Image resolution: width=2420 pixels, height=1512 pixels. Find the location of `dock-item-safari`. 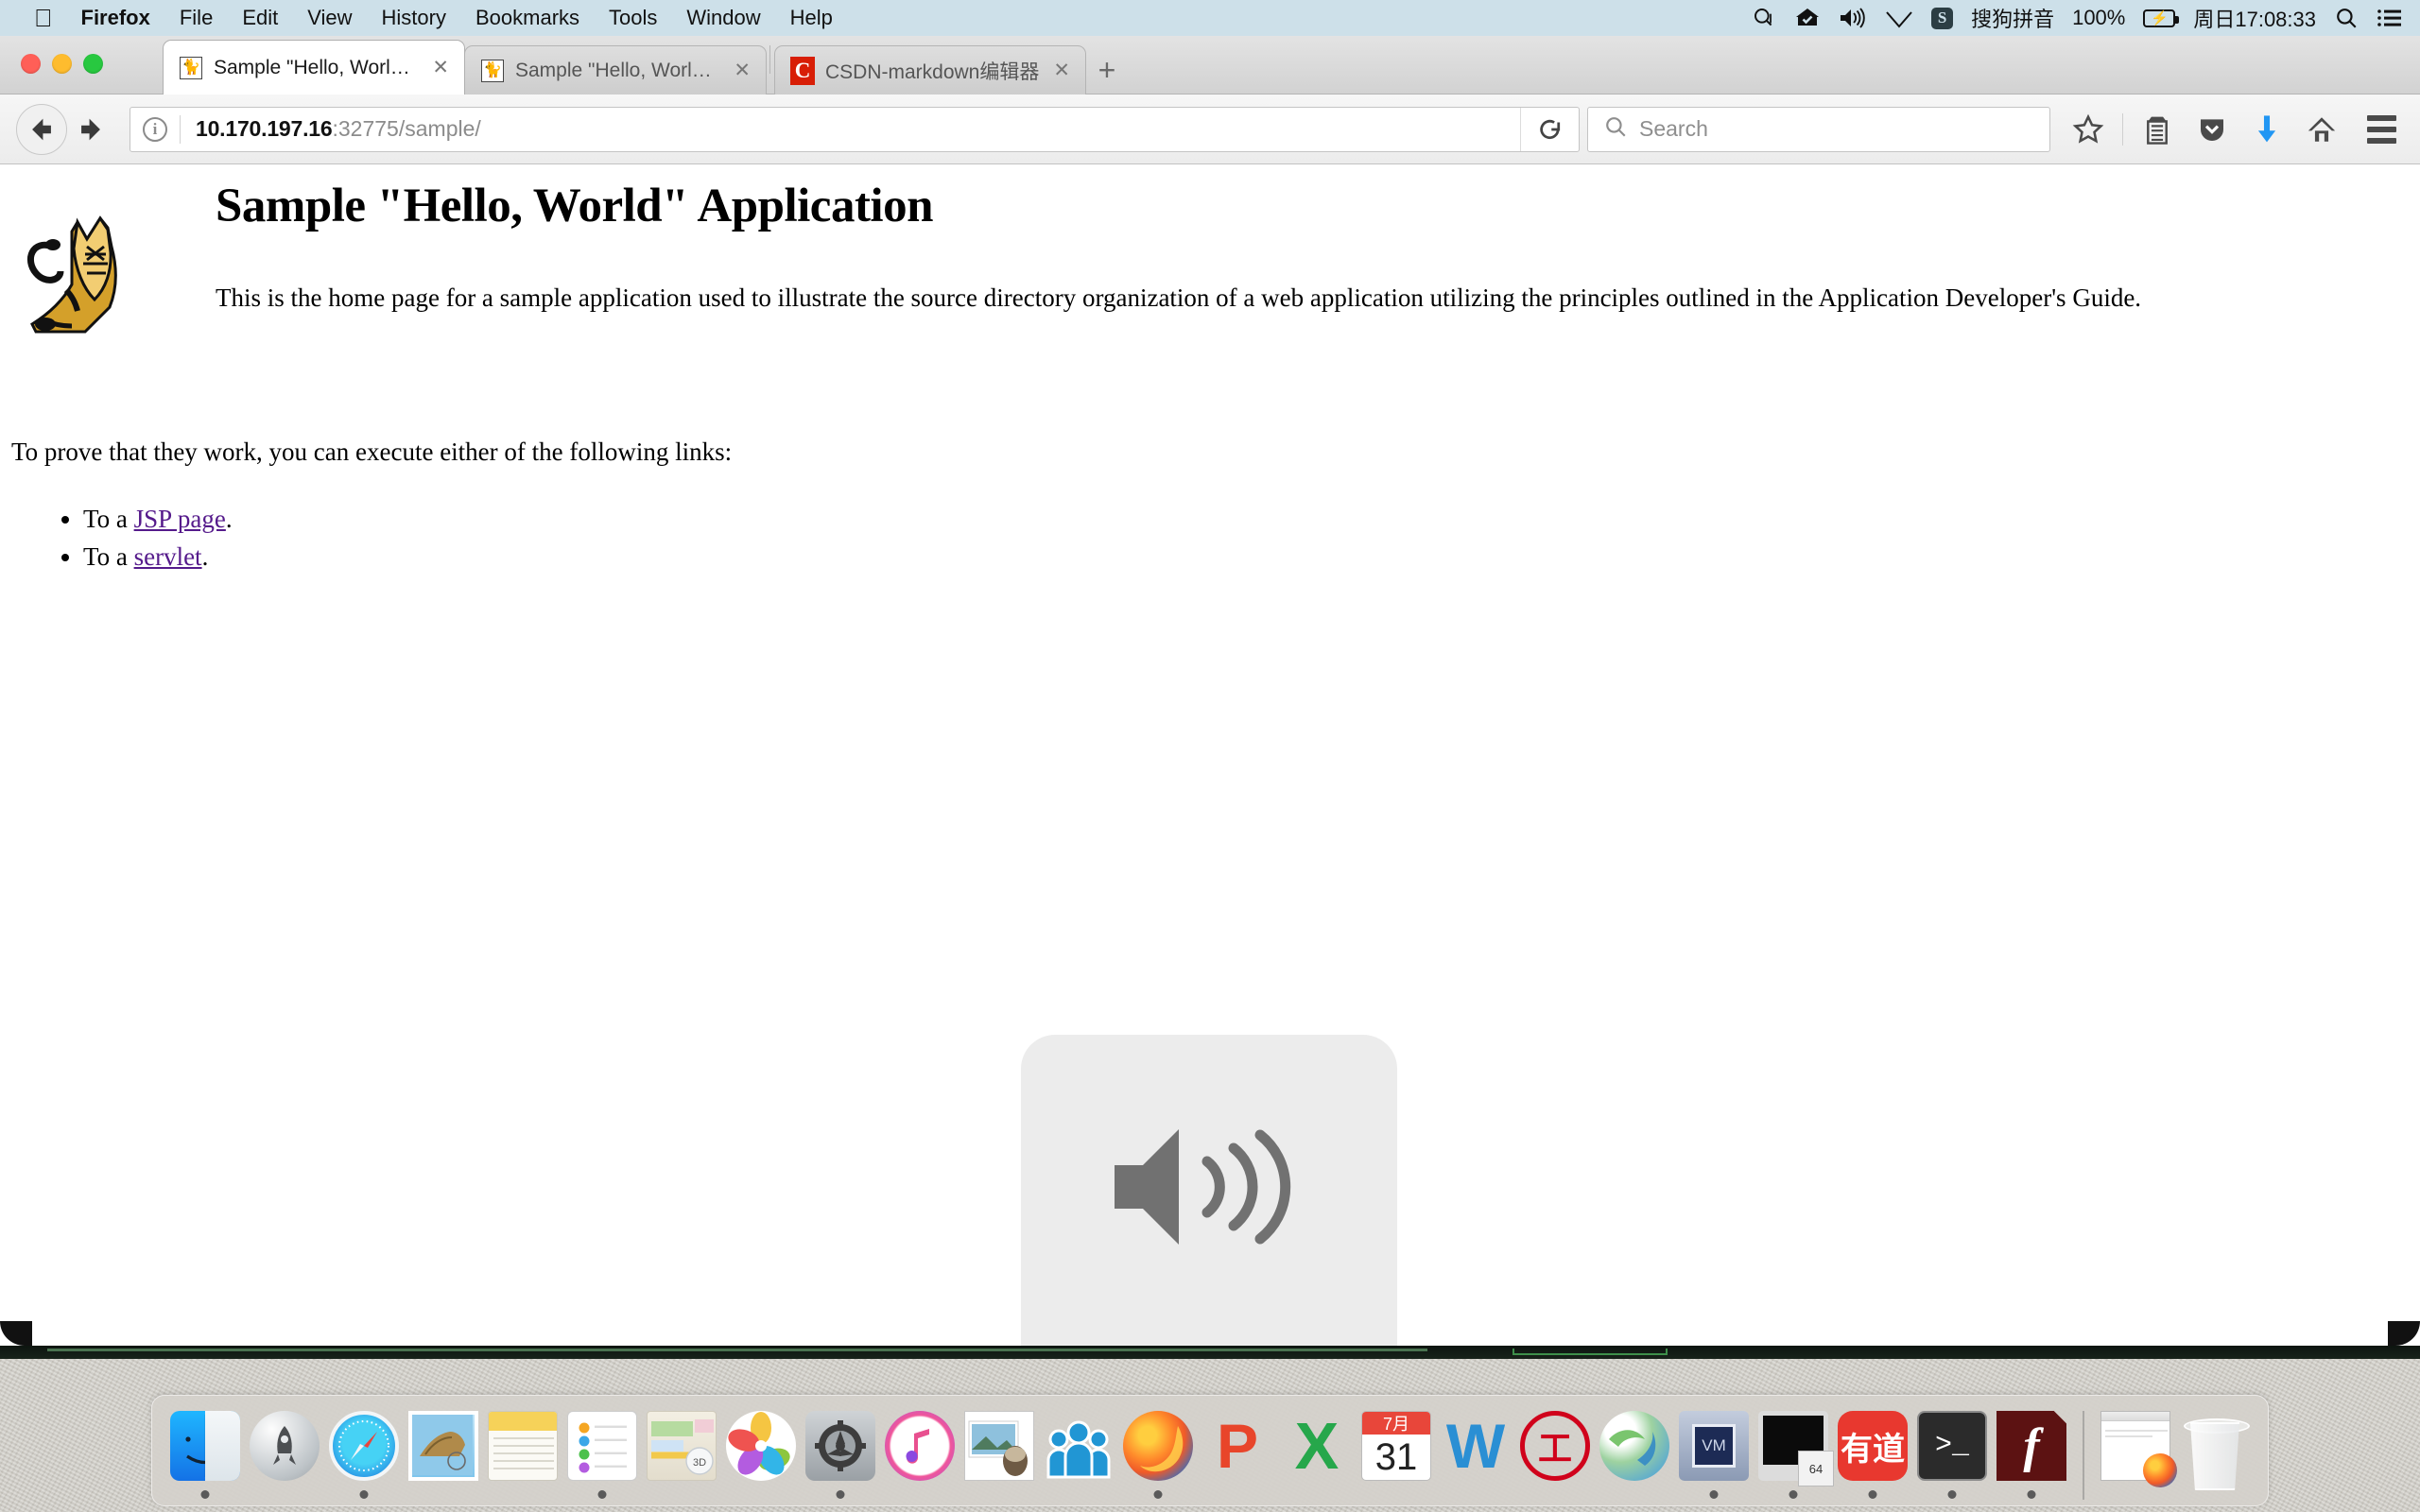

dock-item-safari is located at coordinates (364, 1453).